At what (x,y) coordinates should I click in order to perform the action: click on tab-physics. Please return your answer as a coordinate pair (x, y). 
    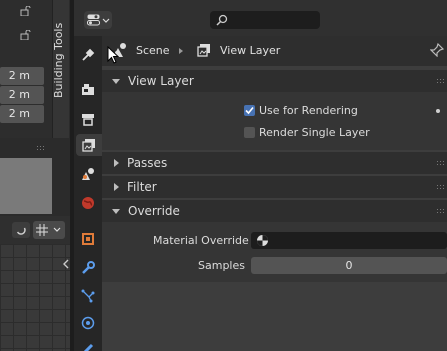
    Looking at the image, I should click on (88, 323).